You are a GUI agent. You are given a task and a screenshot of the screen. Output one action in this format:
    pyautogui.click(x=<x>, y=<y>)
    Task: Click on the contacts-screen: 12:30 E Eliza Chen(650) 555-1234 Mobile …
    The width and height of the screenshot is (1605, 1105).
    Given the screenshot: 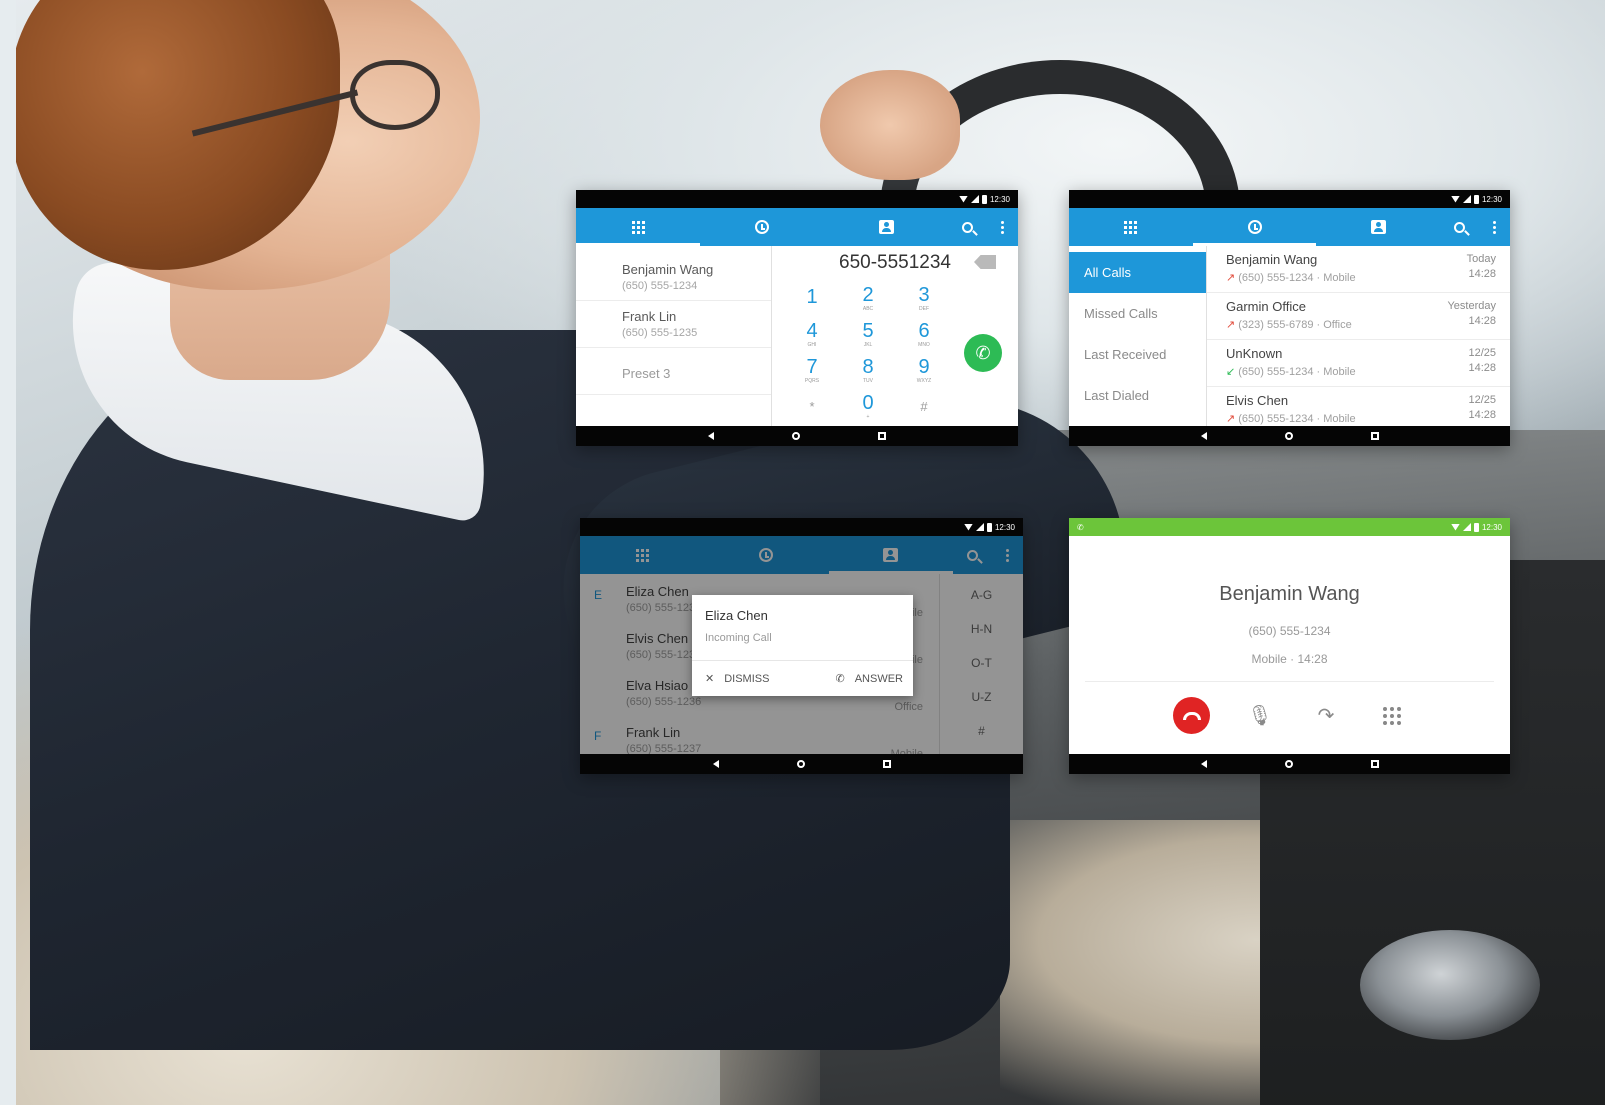 What is the action you would take?
    pyautogui.click(x=801, y=646)
    